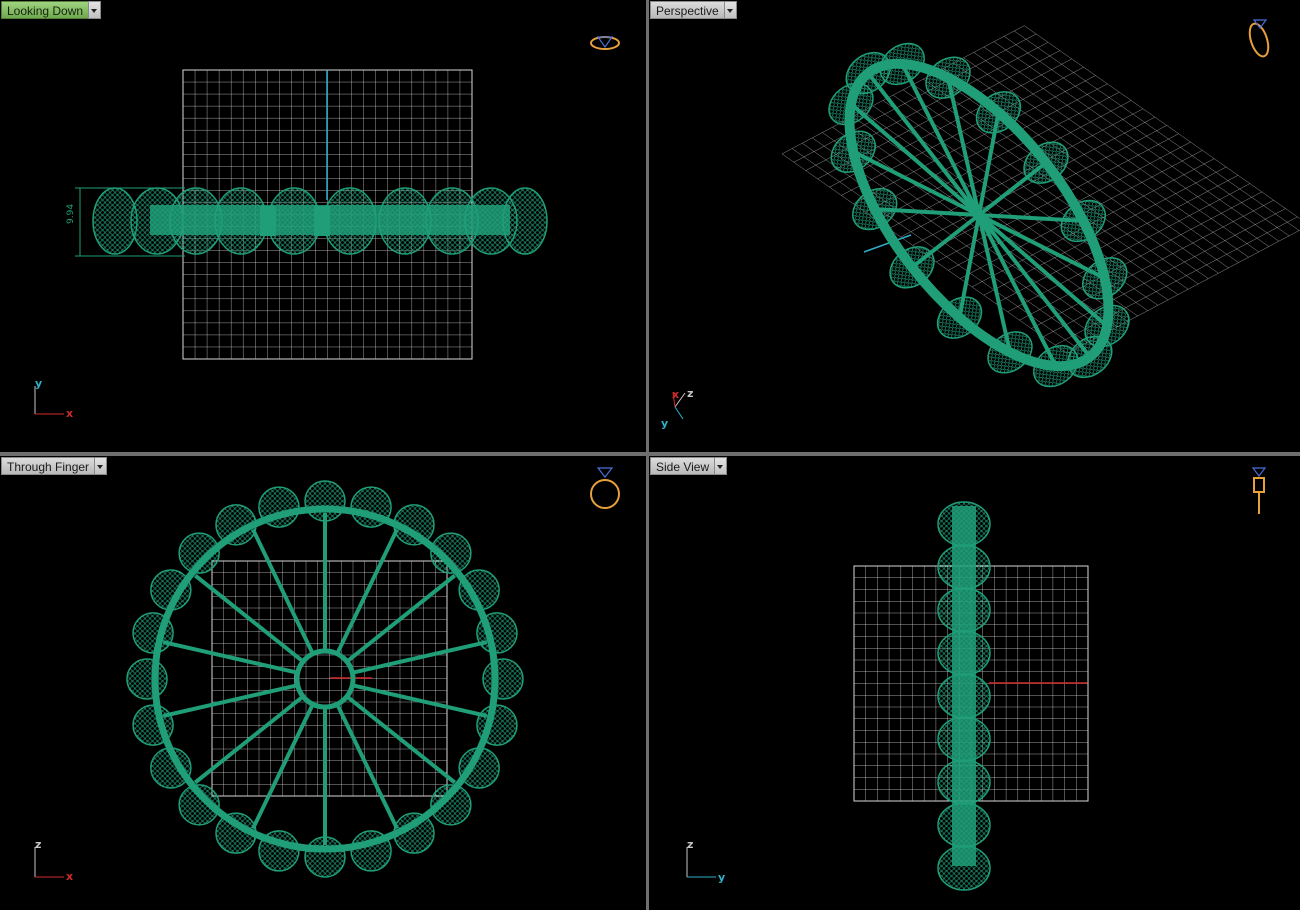 This screenshot has height=910, width=1300. Describe the element at coordinates (45, 10) in the screenshot. I see `viewport-title: Looking Down` at that location.